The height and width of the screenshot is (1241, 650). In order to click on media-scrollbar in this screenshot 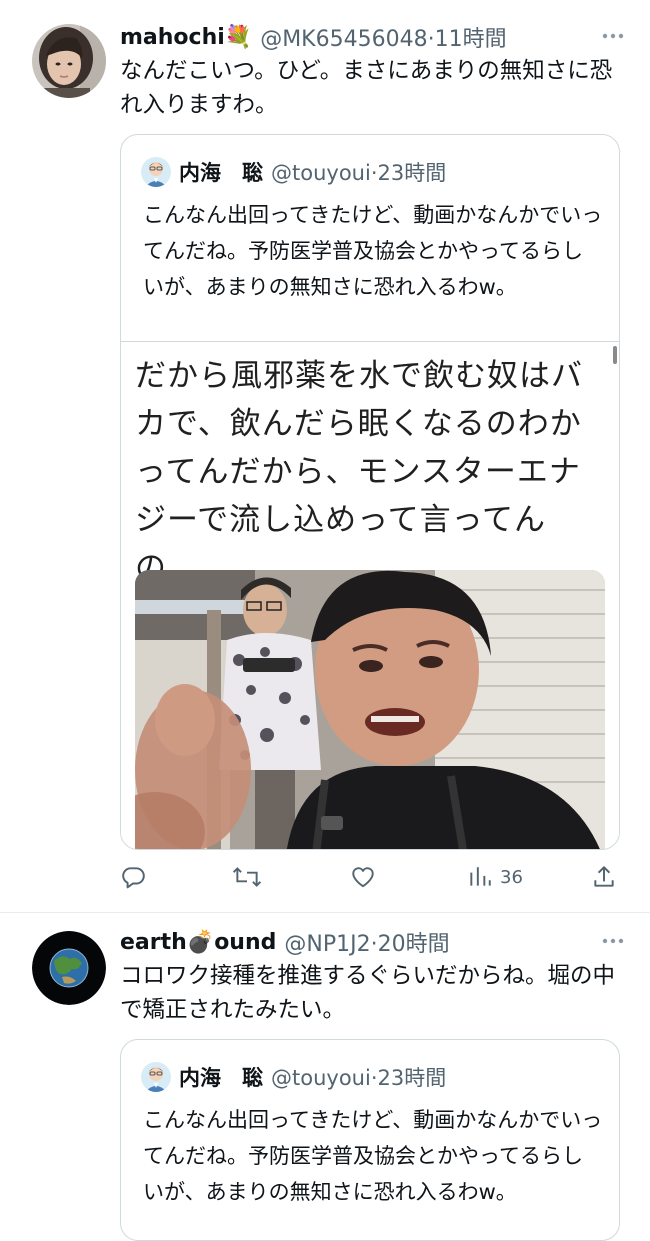, I will do `click(615, 355)`.